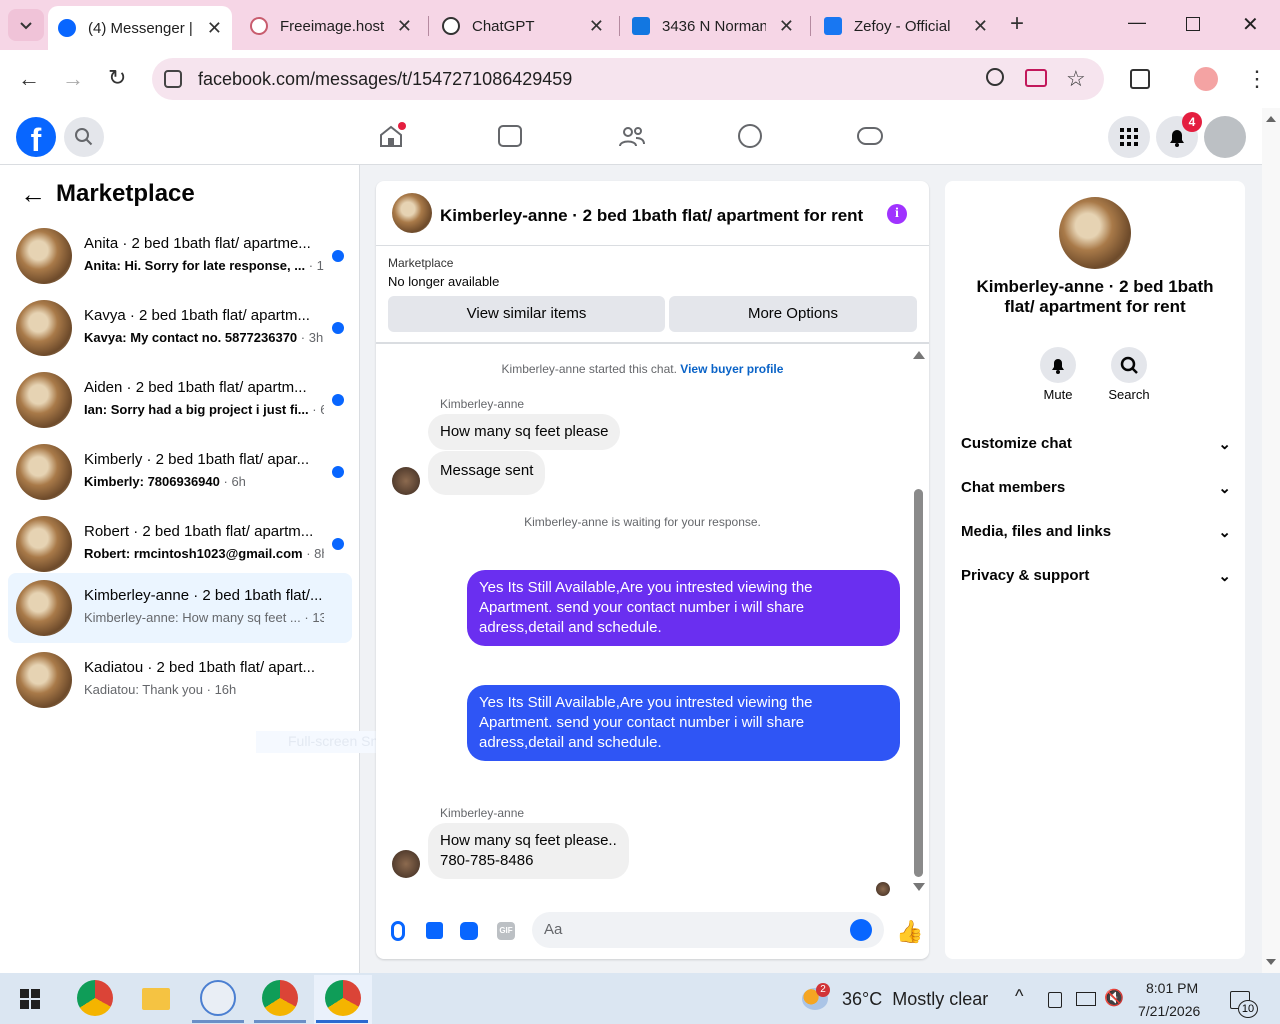  Describe the element at coordinates (1096, 532) in the screenshot. I see `media-files-links-section: Media, files and links ⌄` at that location.